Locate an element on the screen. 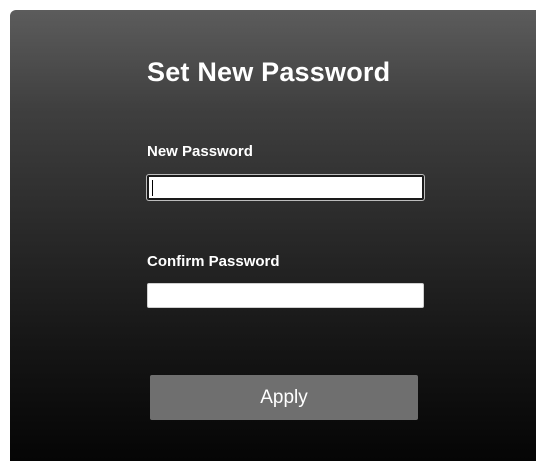 The image size is (536, 461). confirm-password-input is located at coordinates (285, 295).